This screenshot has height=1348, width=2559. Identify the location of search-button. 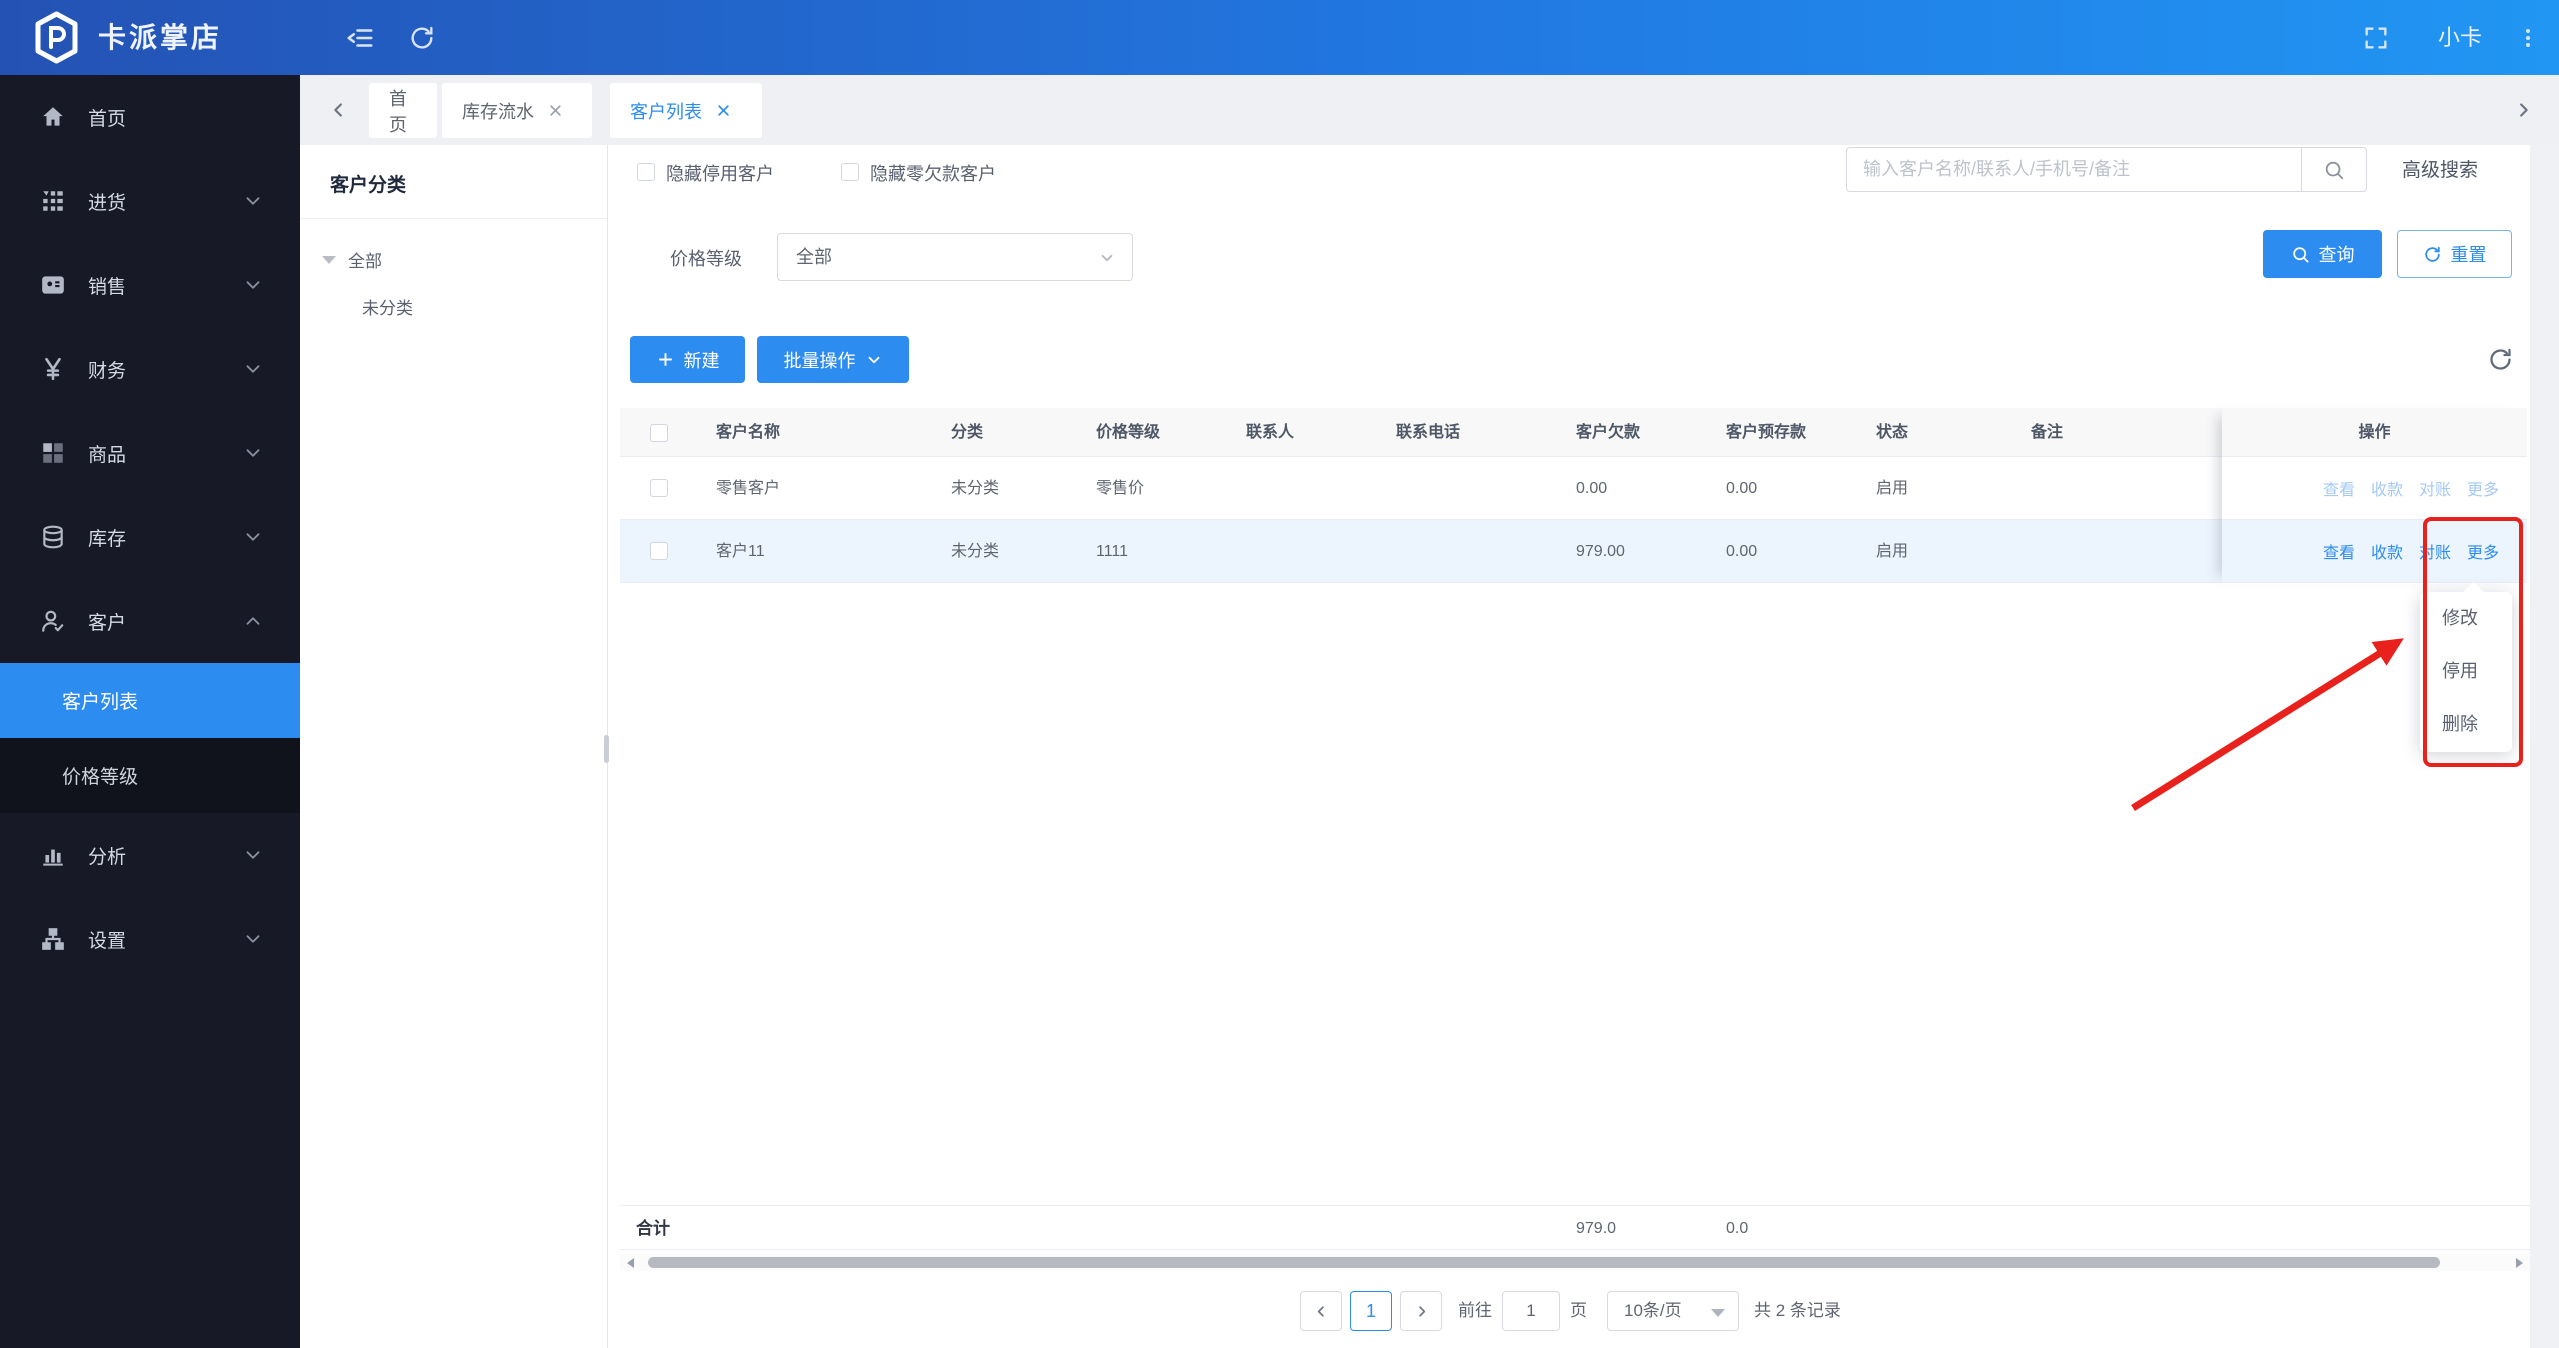
(2334, 169).